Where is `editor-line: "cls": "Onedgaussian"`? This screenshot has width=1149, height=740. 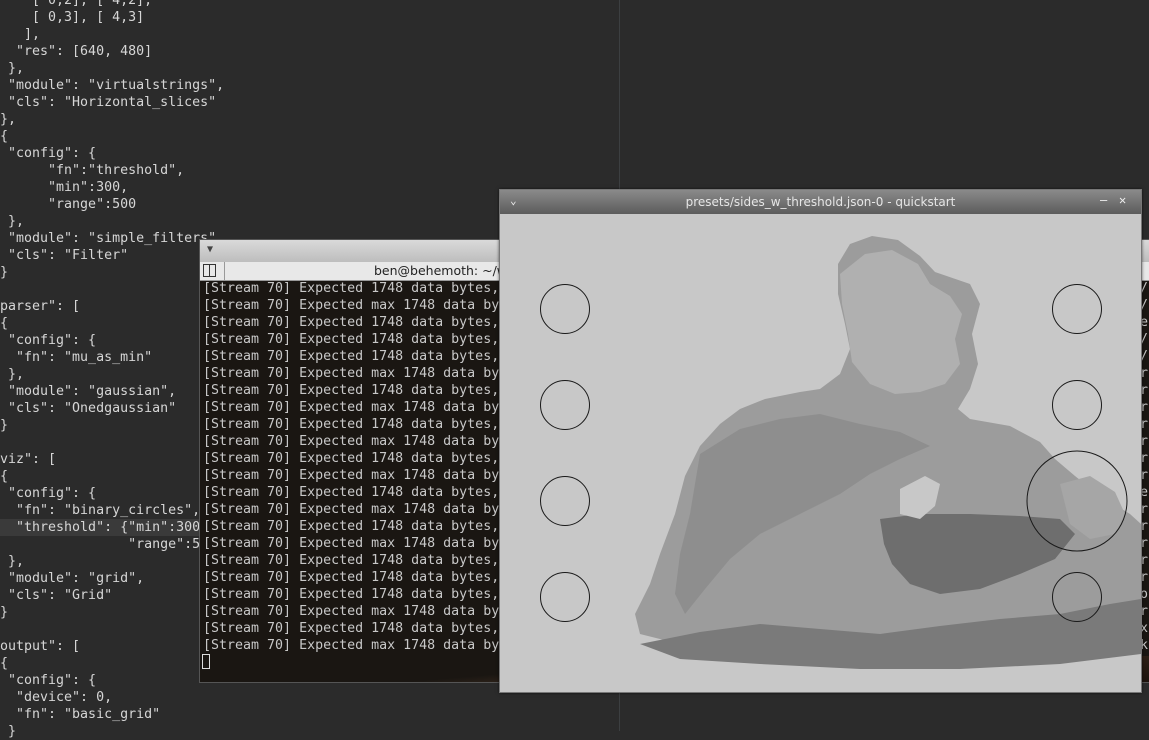
editor-line: "cls": "Onedgaussian" is located at coordinates (112, 408).